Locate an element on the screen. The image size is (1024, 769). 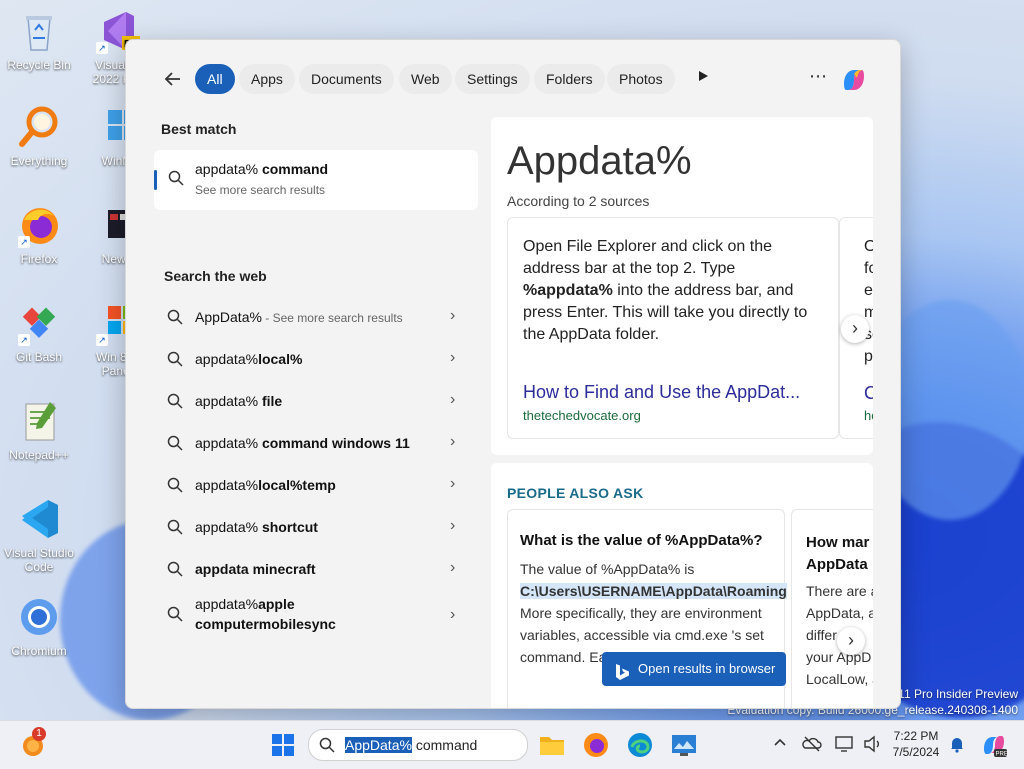
copilot-taskbar-icon: PRE is located at coordinates (994, 745).